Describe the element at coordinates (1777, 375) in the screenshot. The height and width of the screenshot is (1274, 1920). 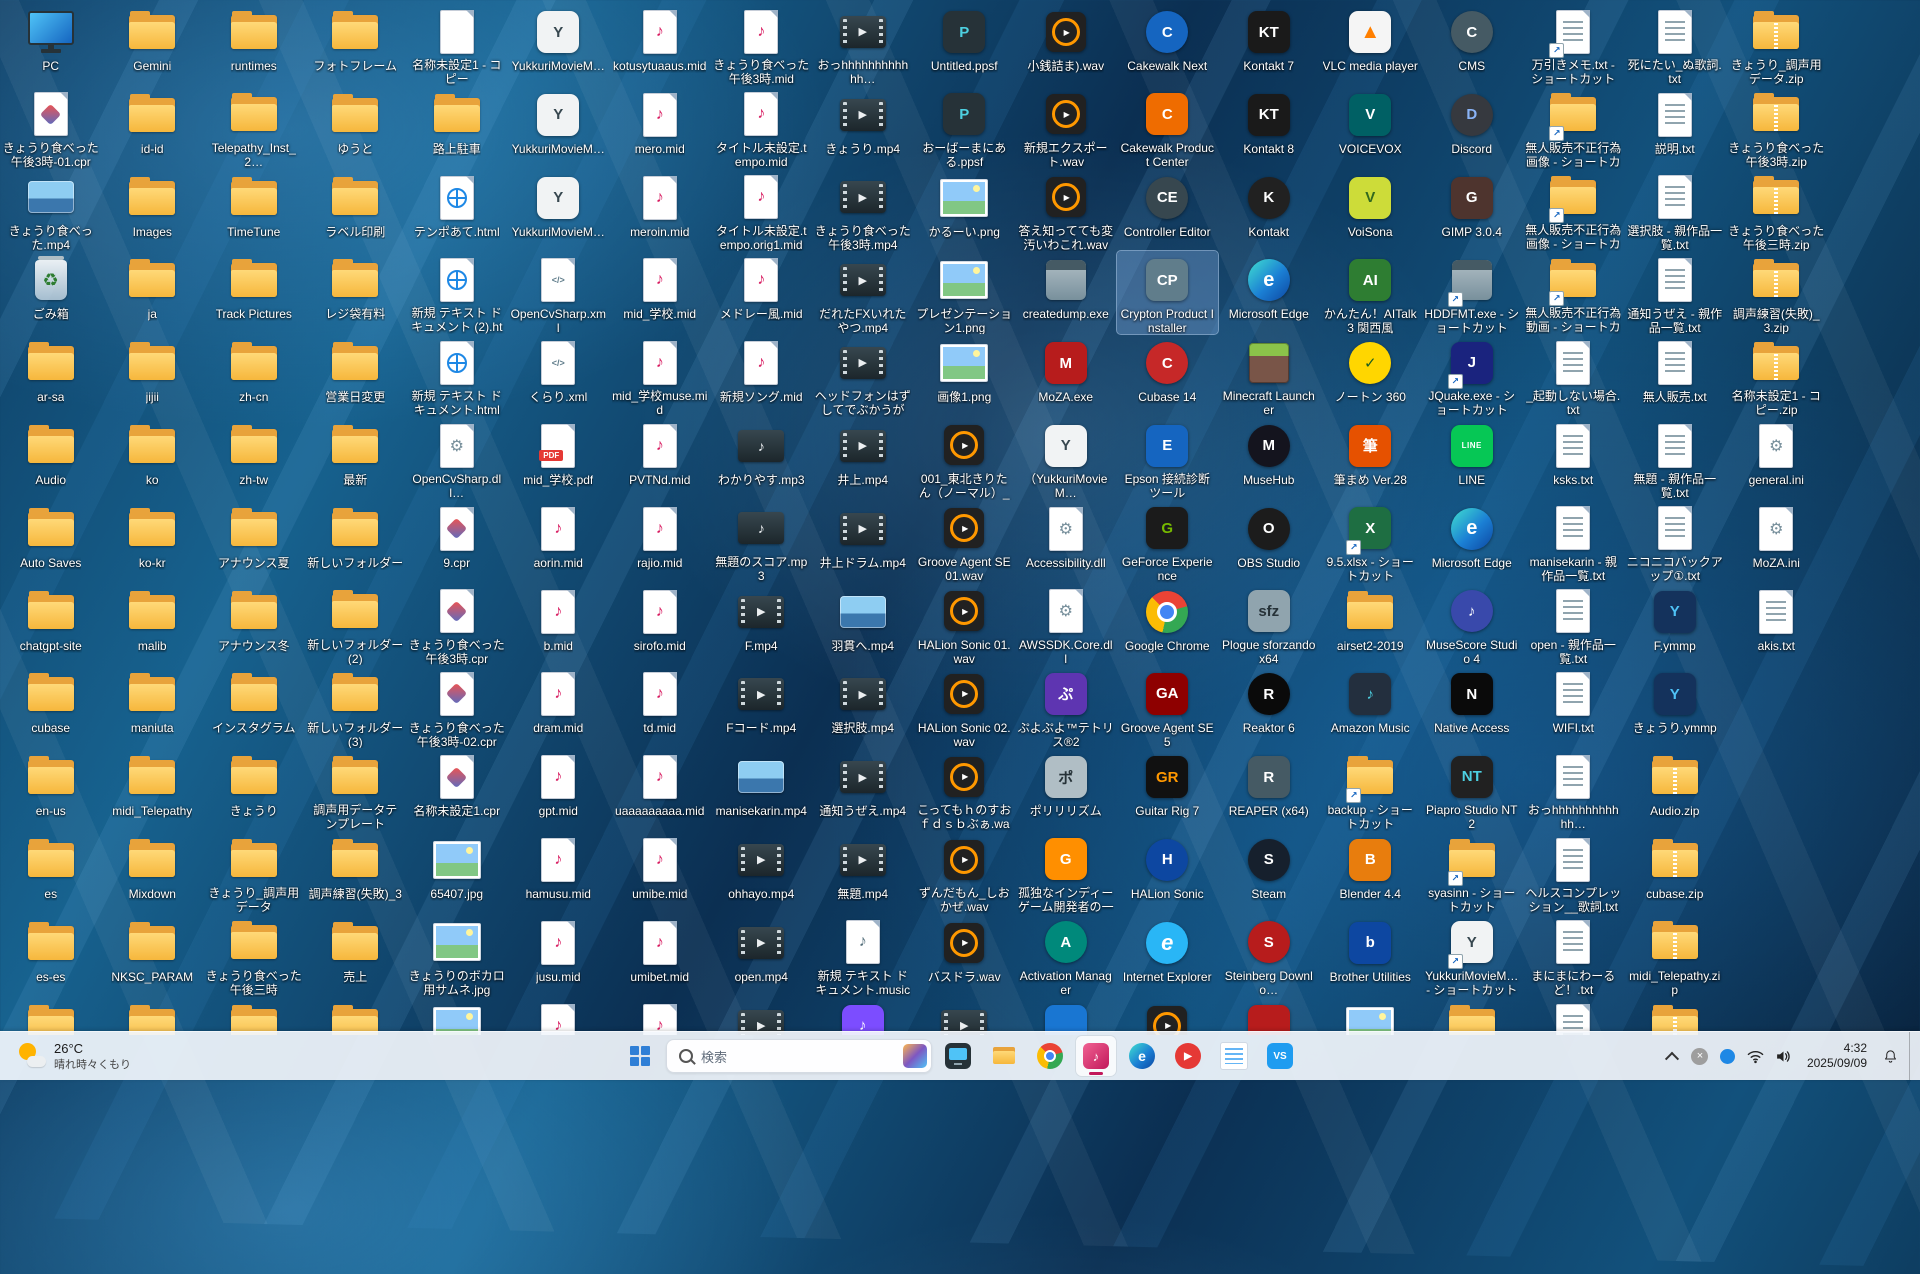
I see `desktop-icon: 名称未設定1 - コピー.zip` at that location.